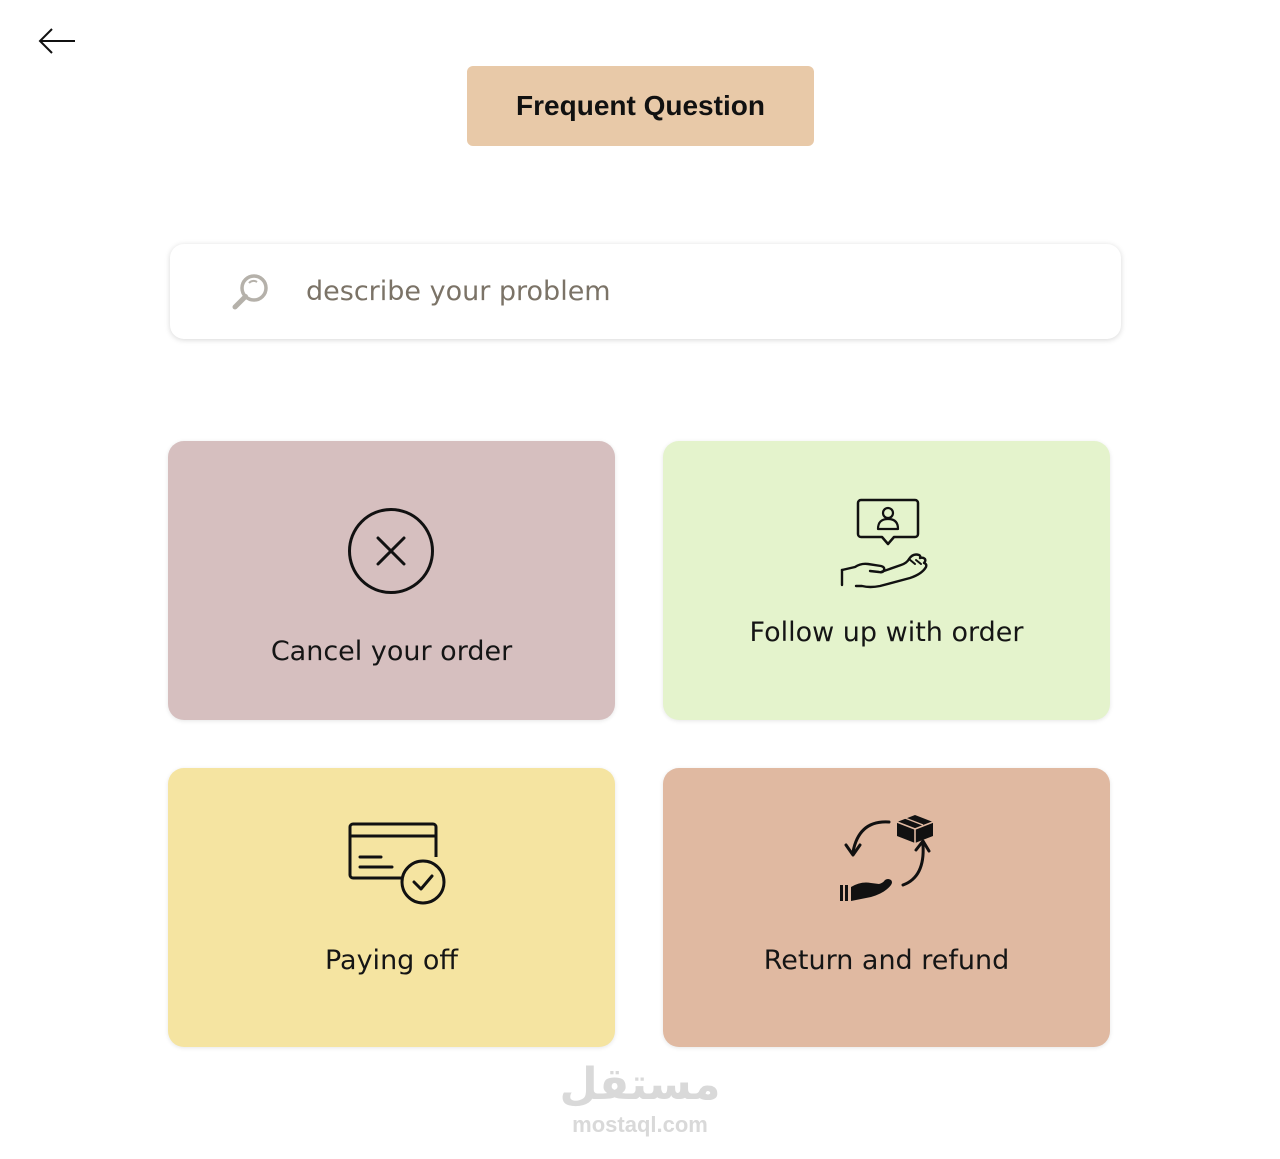  I want to click on watermark: مستقل mostaql.com, so click(640, 1101).